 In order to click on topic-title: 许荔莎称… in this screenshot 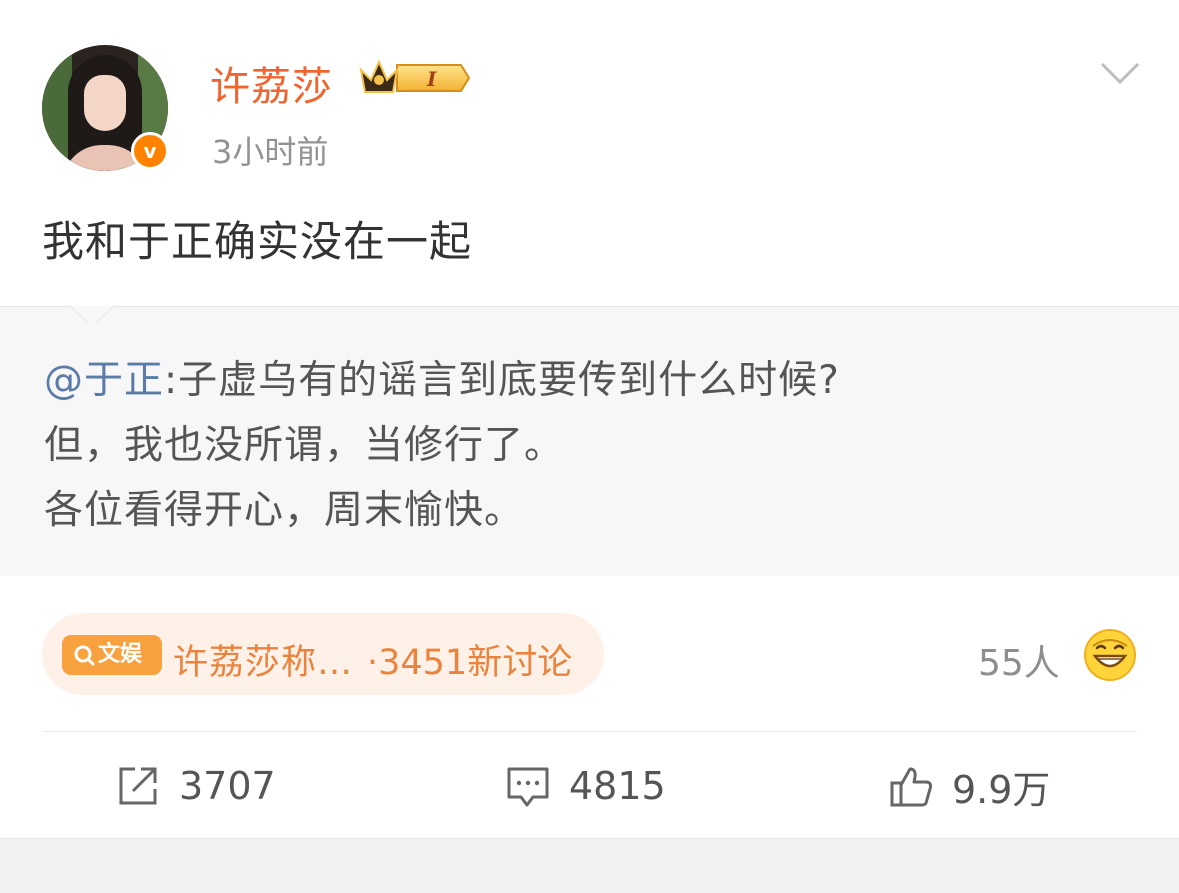, I will do `click(263, 663)`.